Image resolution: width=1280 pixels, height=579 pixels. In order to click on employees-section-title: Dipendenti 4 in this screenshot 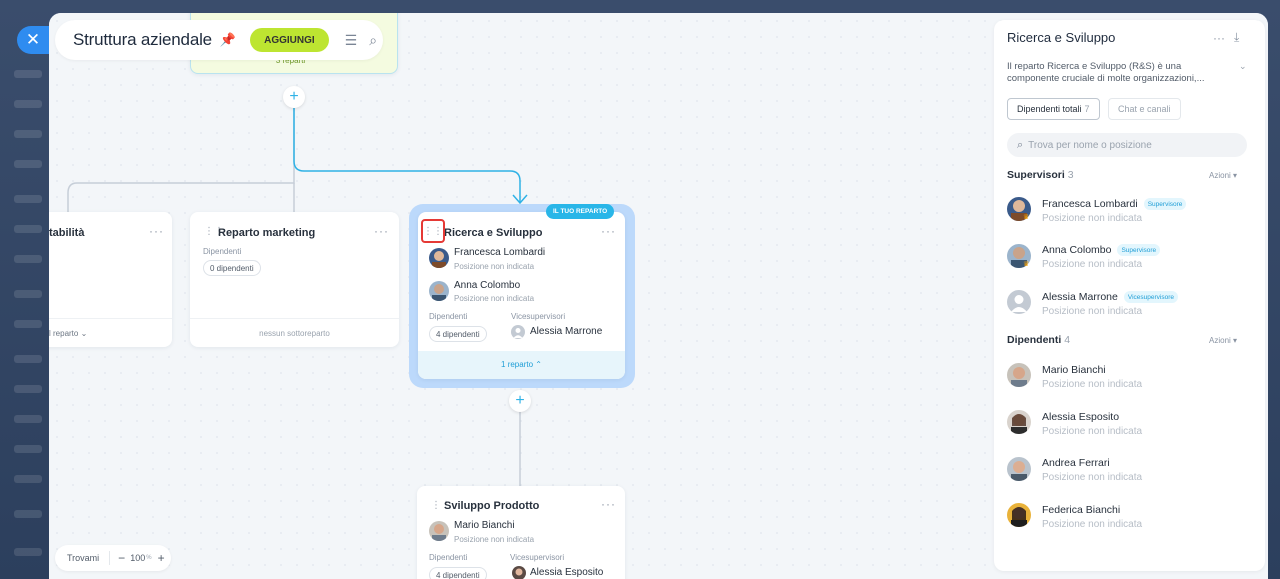, I will do `click(1039, 340)`.